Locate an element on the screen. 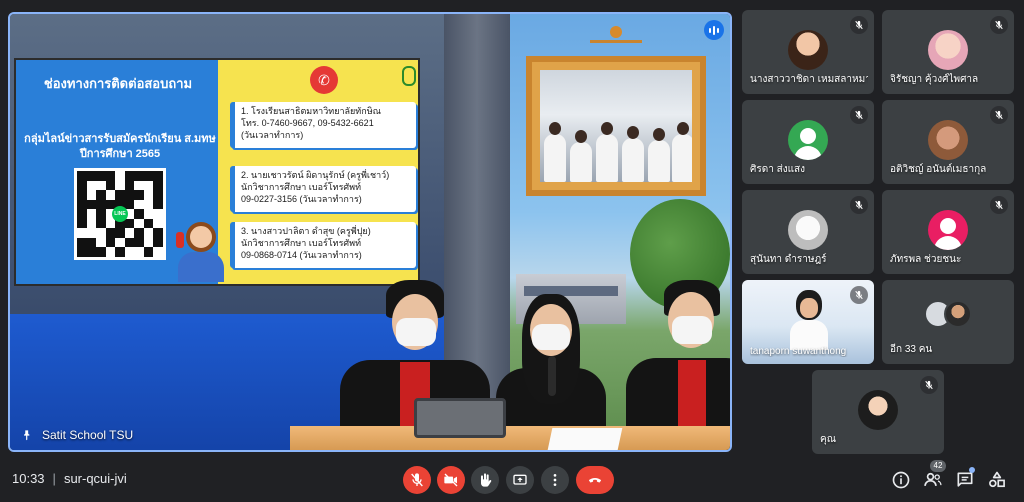 Image resolution: width=1024 pixels, height=502 pixels. papers is located at coordinates (585, 439).